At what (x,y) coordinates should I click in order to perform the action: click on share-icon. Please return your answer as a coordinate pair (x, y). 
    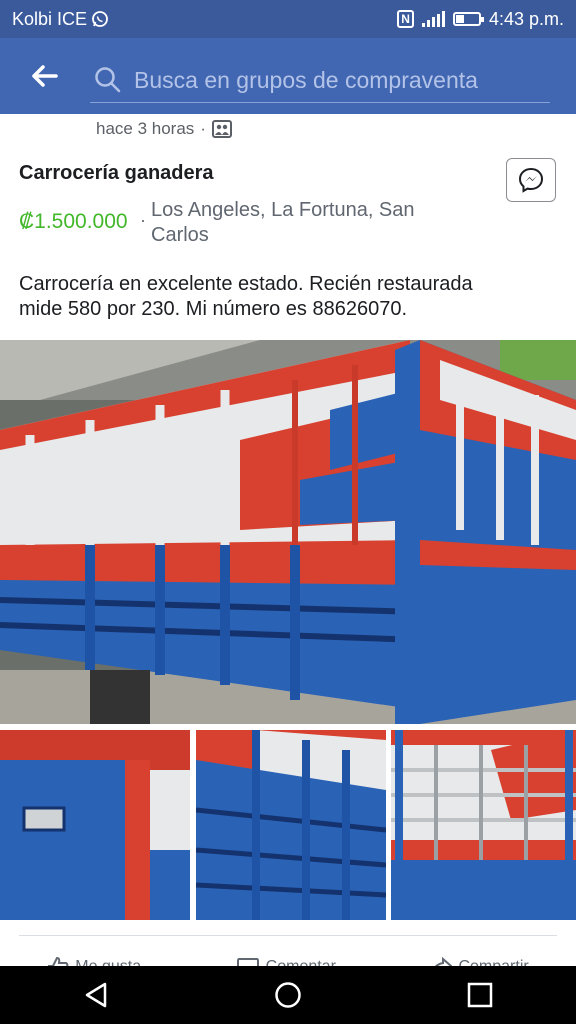
    Looking at the image, I should click on (444, 961).